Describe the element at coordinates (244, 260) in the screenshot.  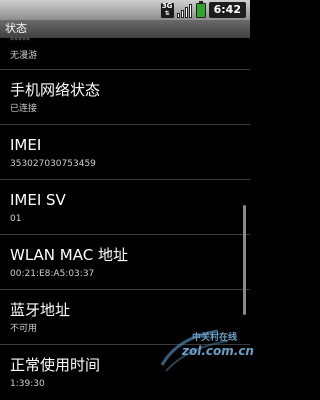
I see `scrollbar` at that location.